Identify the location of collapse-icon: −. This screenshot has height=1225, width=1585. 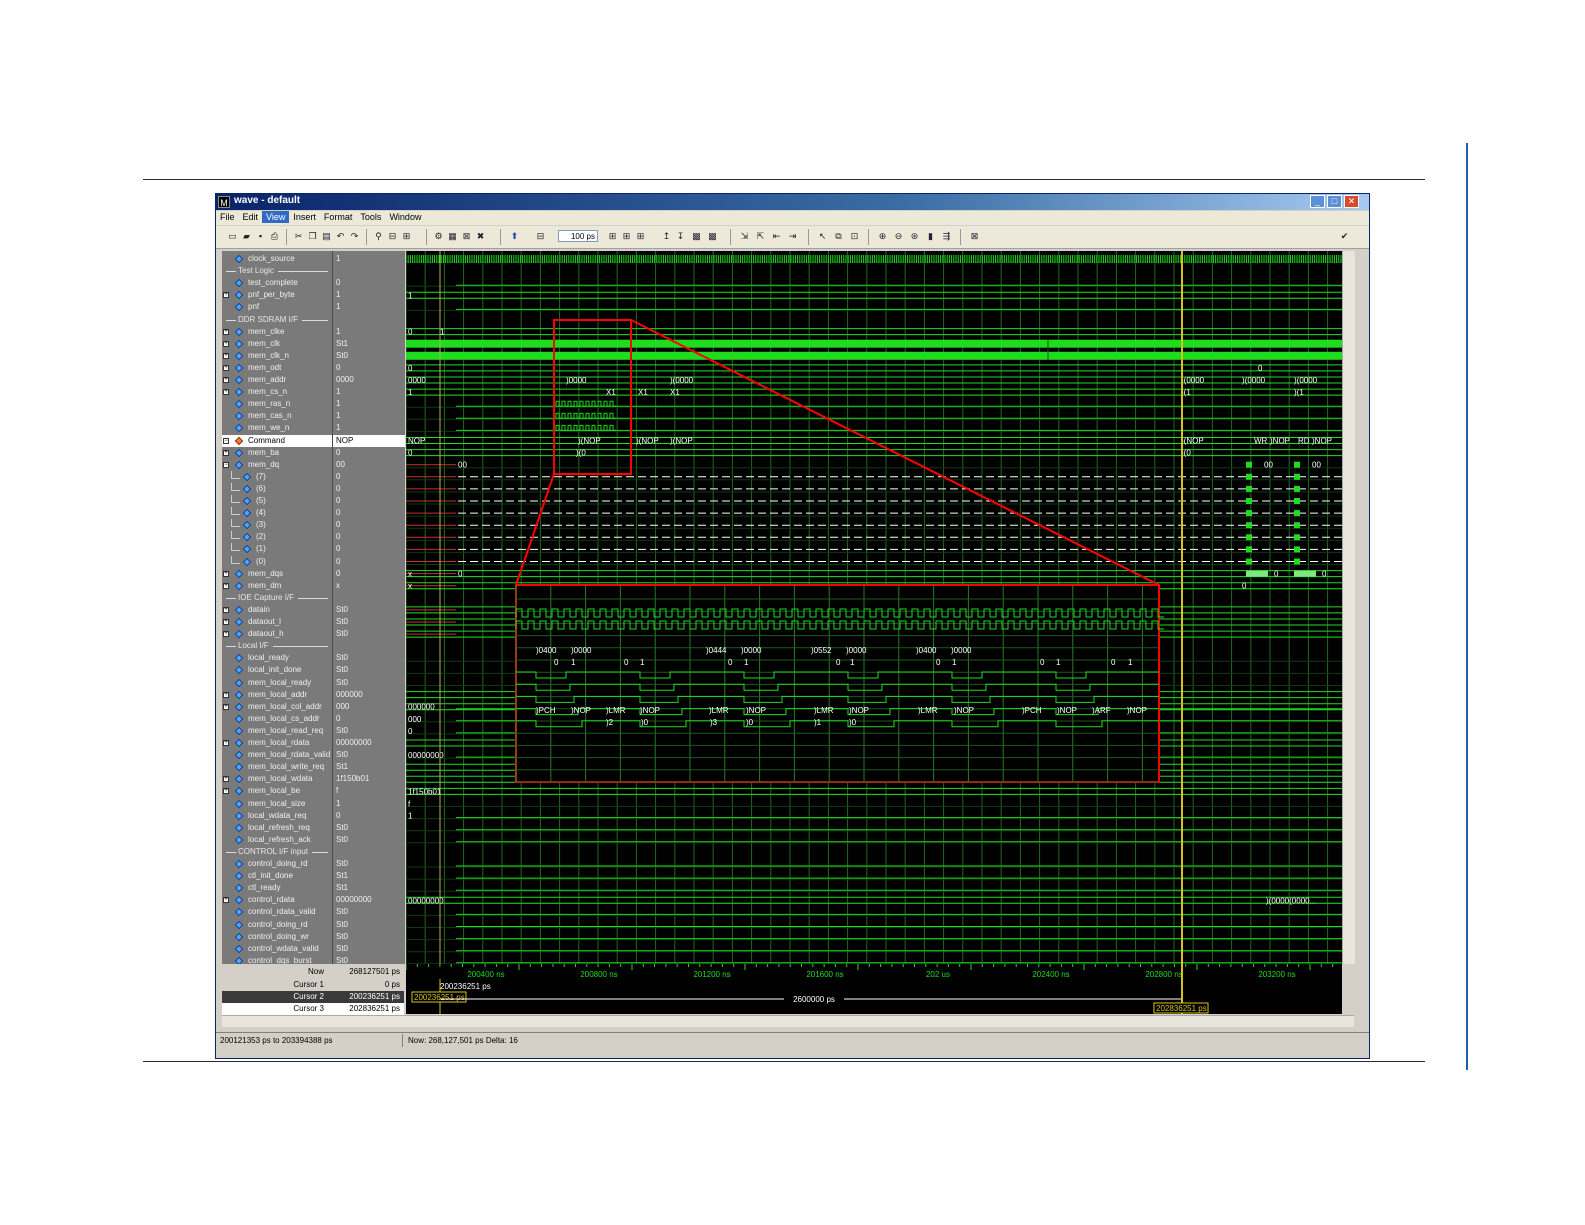
(226, 440).